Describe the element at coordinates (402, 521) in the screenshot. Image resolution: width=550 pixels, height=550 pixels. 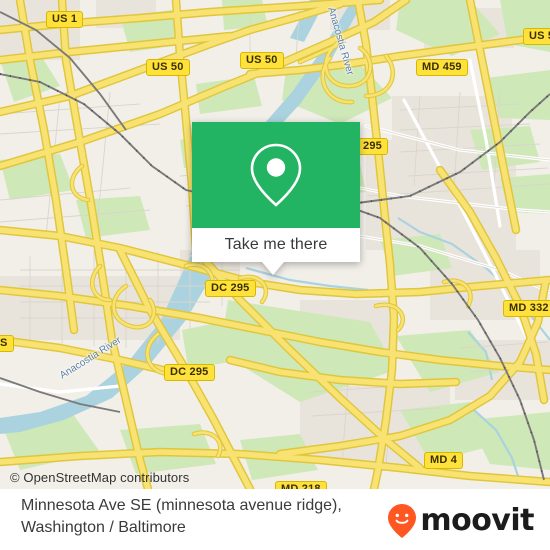
I see `moovit-pin-icon` at that location.